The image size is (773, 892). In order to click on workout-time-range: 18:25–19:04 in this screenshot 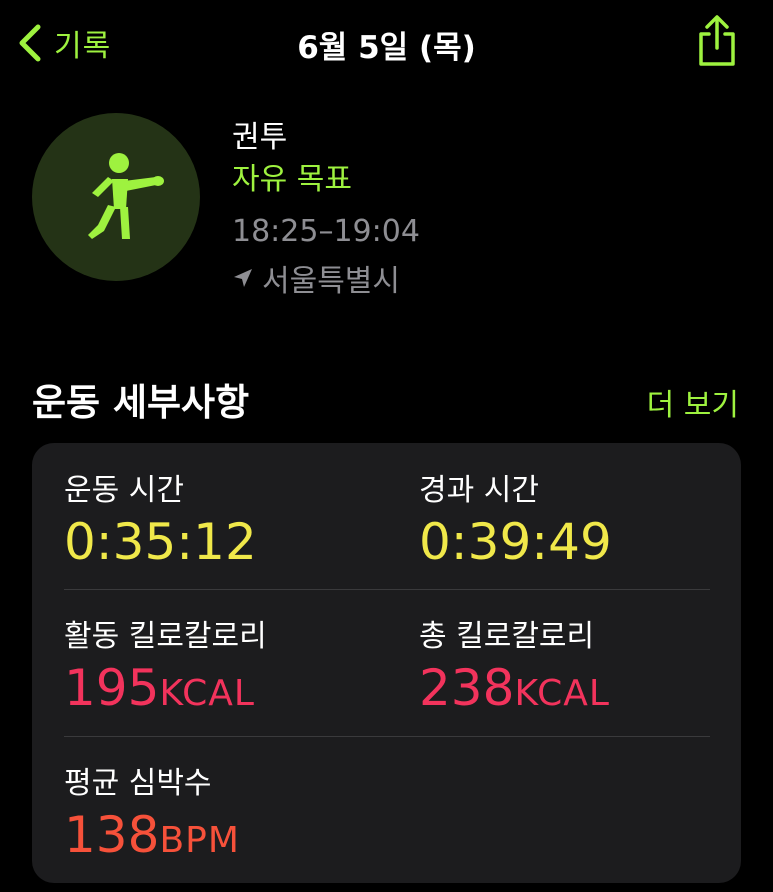, I will do `click(326, 231)`.